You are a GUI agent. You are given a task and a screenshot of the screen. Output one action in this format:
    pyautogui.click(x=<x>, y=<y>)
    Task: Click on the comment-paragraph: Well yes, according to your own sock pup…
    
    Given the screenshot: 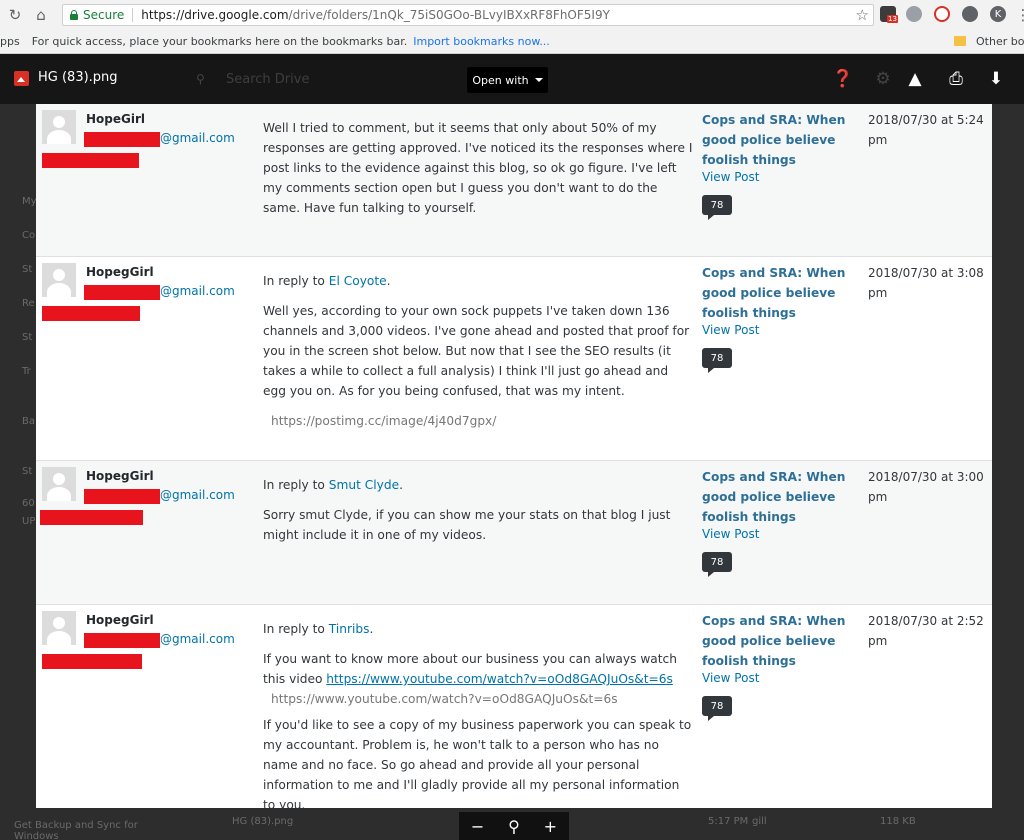 What is the action you would take?
    pyautogui.click(x=476, y=351)
    